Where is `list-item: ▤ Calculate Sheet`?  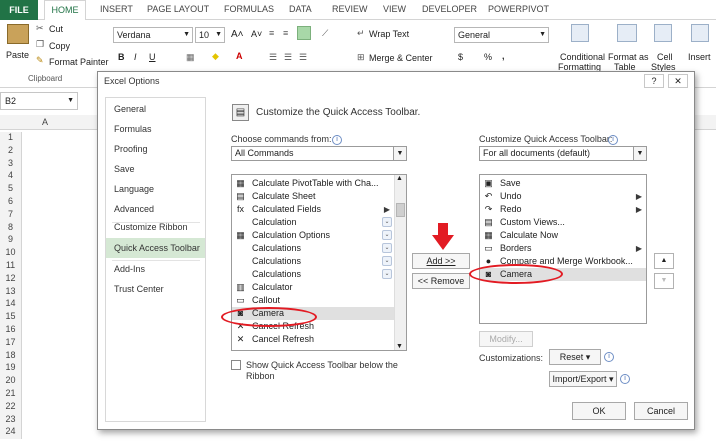 list-item: ▤ Calculate Sheet is located at coordinates (313, 196).